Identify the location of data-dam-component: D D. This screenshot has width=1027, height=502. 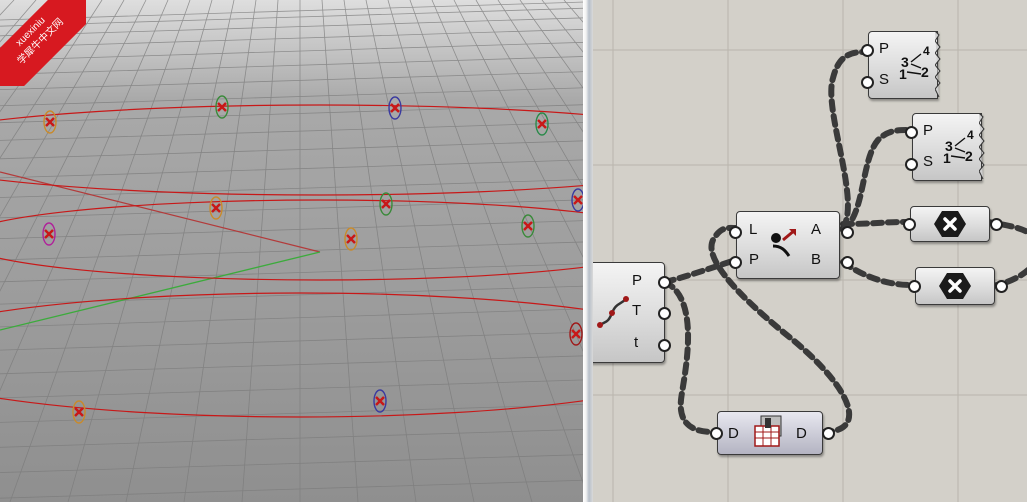
(772, 433).